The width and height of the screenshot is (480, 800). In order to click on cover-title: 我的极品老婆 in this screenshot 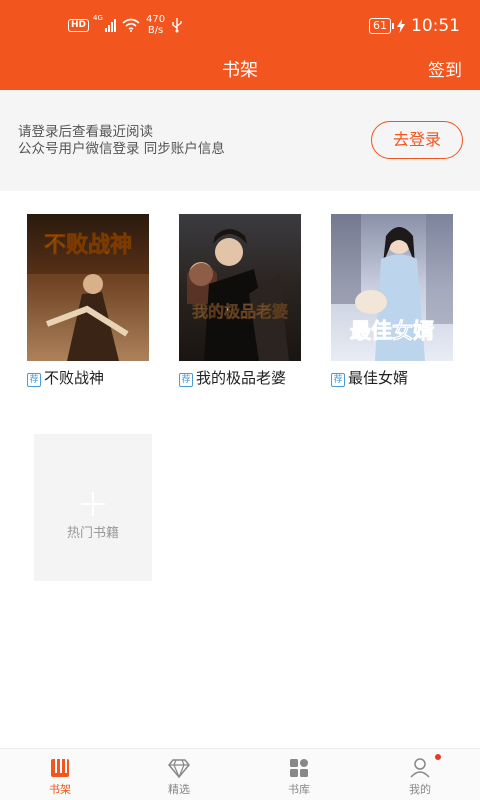, I will do `click(240, 311)`.